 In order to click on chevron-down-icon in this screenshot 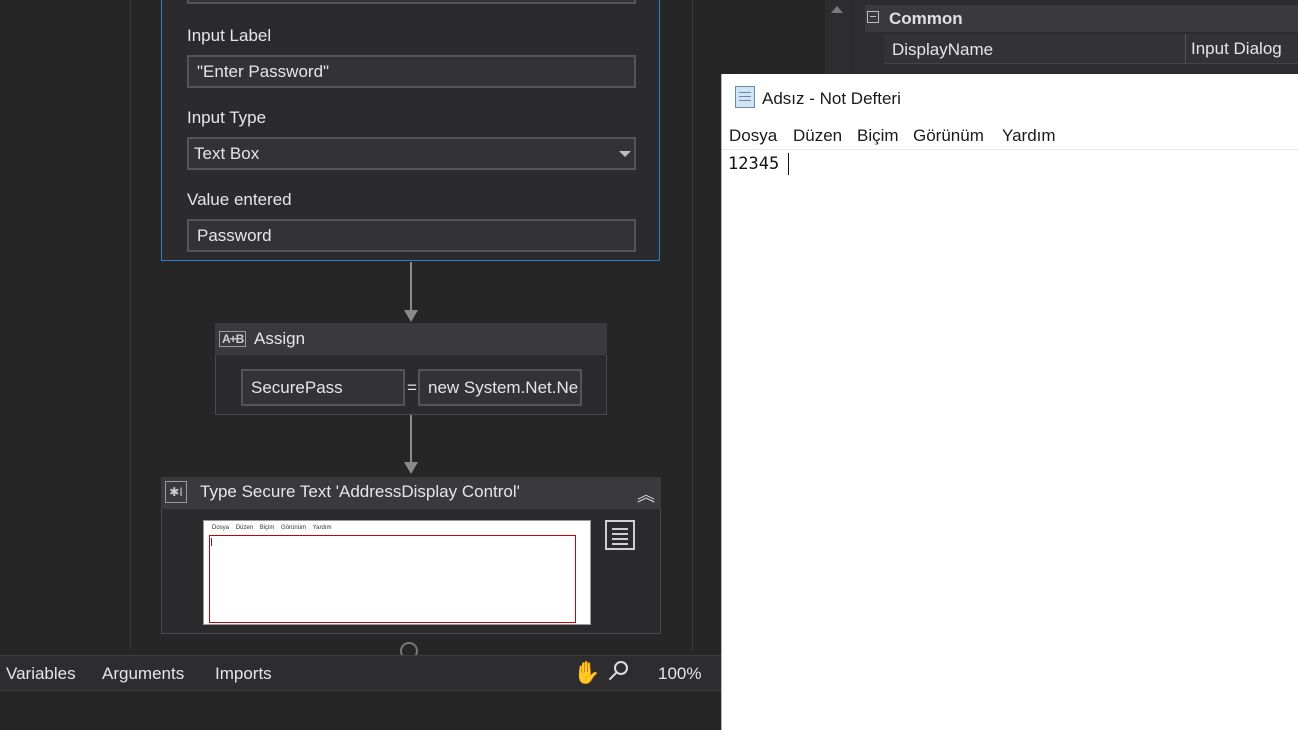, I will do `click(625, 154)`.